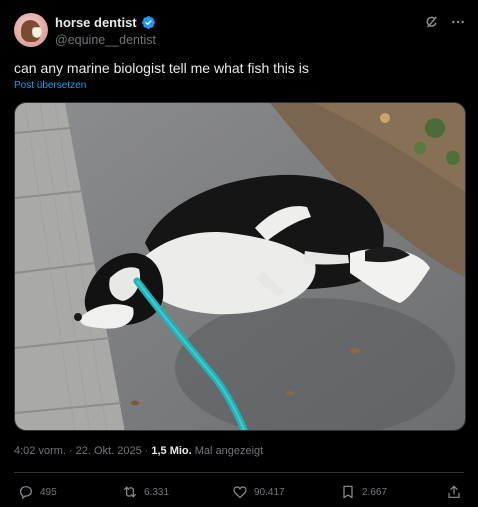 This screenshot has height=507, width=478. I want to click on repost-count: 6.331, so click(157, 492).